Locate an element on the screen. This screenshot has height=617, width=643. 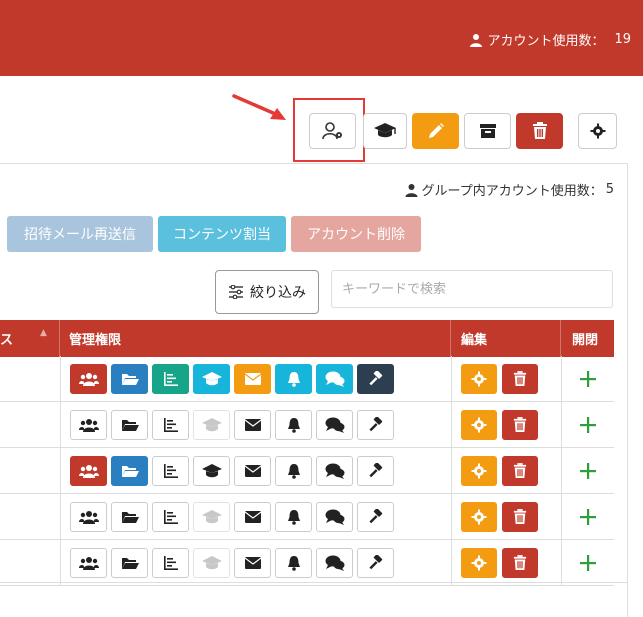
envelope-icon is located at coordinates (252, 379).